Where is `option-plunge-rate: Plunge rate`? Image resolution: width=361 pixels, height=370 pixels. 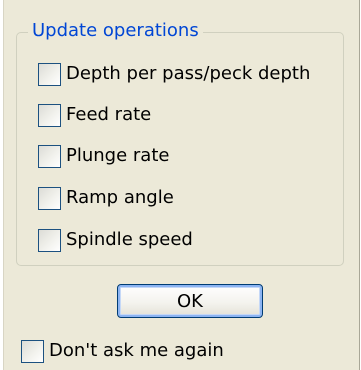
option-plunge-rate: Plunge rate is located at coordinates (104, 156).